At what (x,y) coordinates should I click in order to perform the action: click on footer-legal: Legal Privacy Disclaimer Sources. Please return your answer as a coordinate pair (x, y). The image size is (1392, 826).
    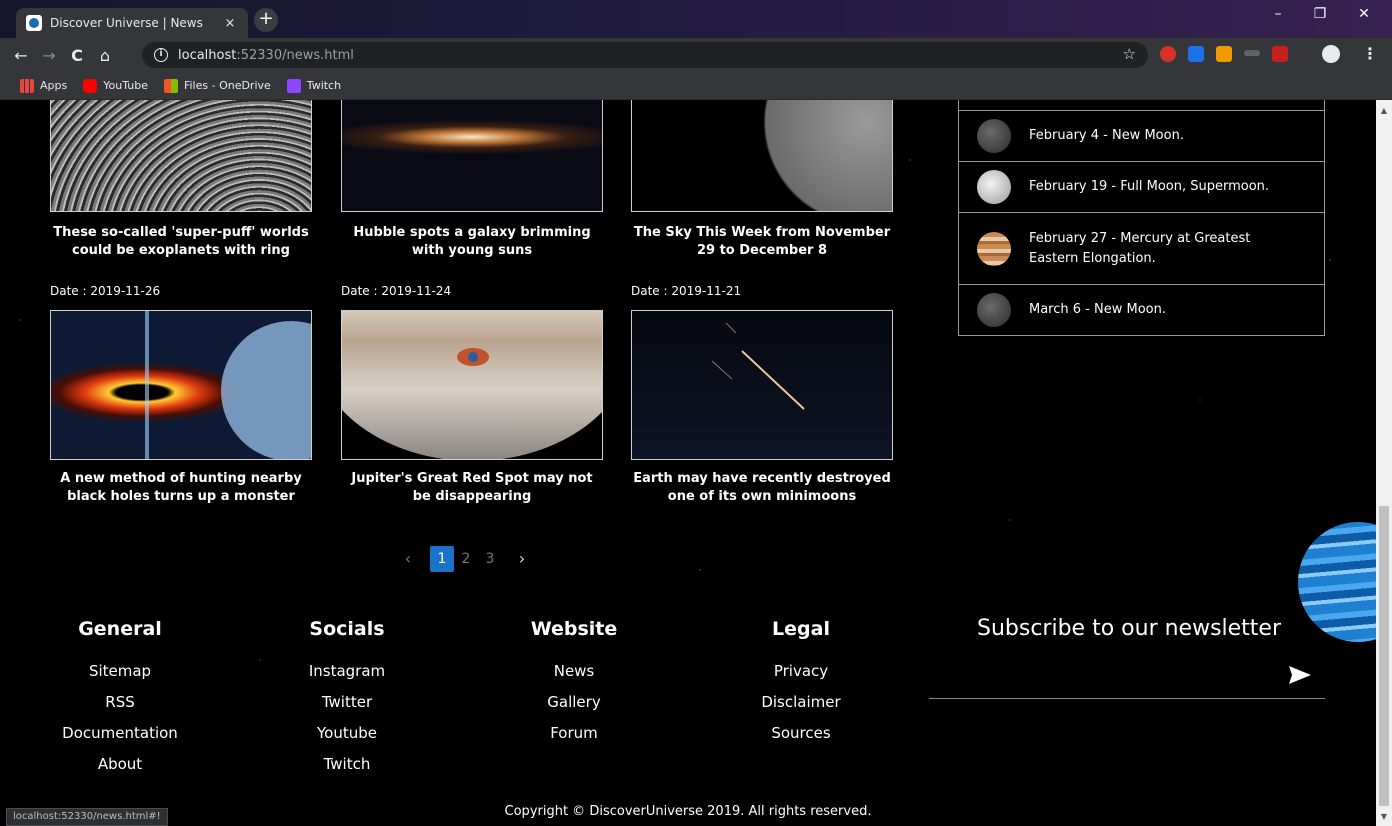
    Looking at the image, I should click on (801, 683).